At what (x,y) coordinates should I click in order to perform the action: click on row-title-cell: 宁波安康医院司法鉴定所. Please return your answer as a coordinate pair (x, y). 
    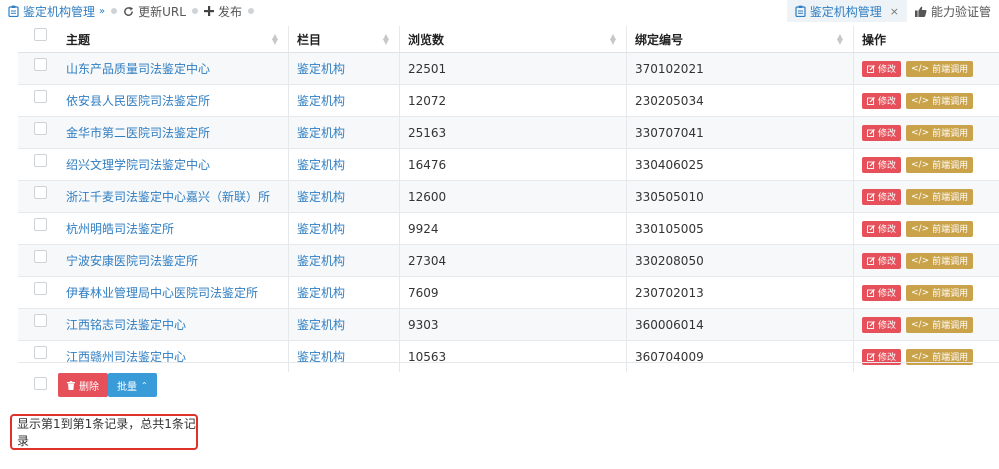
    Looking at the image, I should click on (173, 260).